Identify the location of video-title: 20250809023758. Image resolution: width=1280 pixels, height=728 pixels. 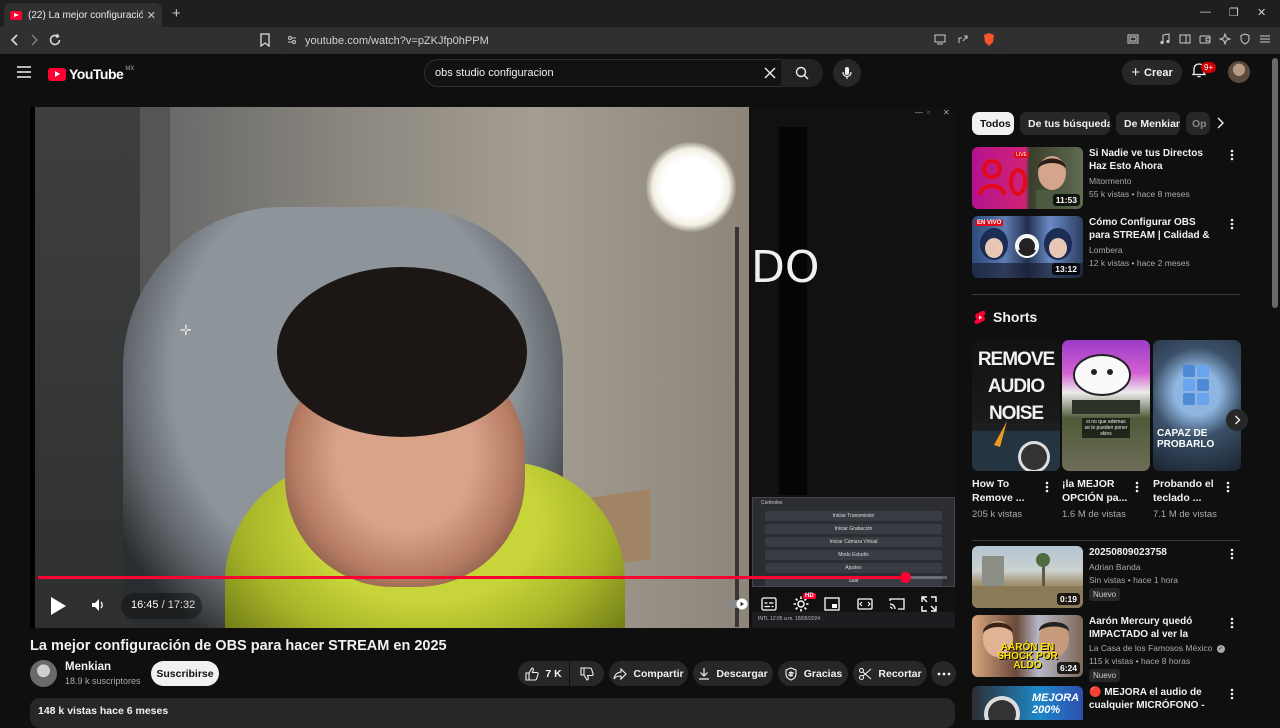
(1151, 552).